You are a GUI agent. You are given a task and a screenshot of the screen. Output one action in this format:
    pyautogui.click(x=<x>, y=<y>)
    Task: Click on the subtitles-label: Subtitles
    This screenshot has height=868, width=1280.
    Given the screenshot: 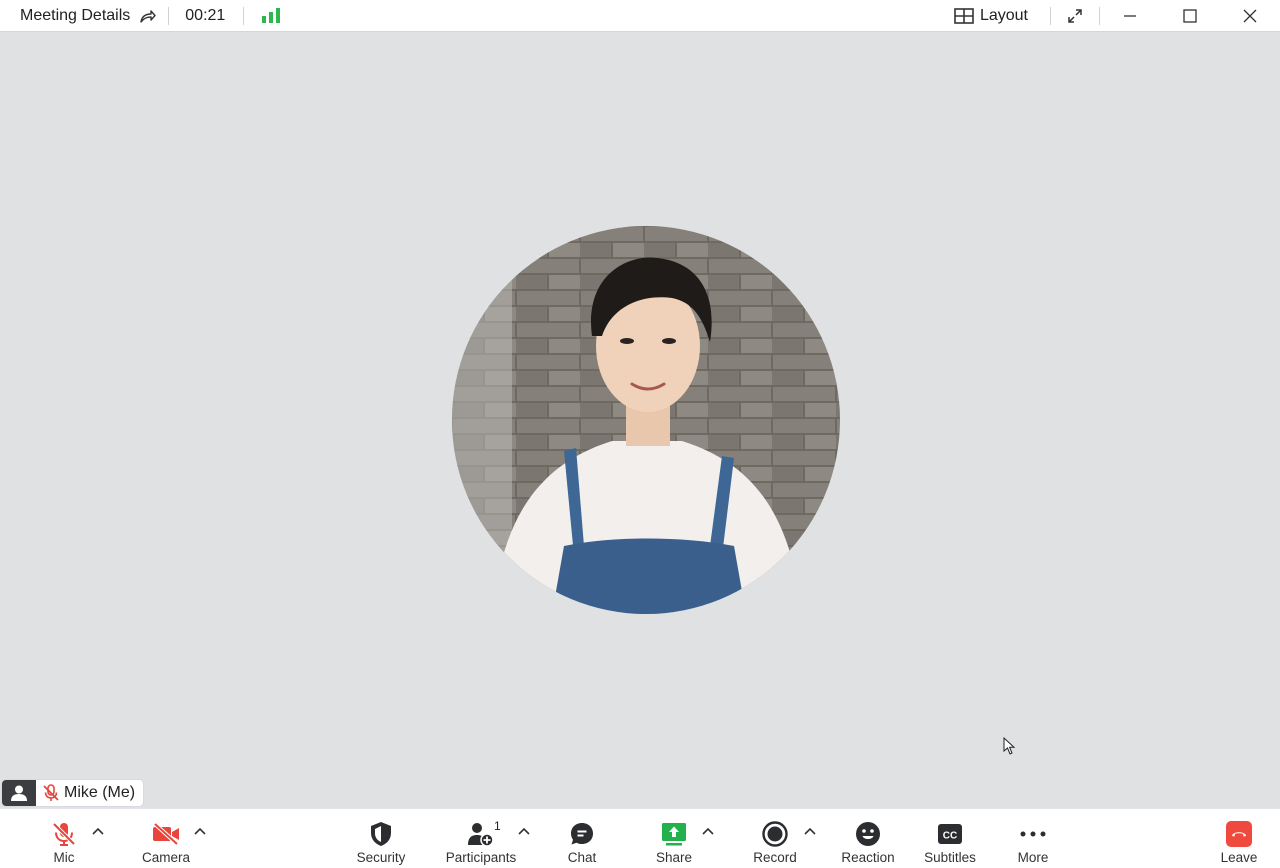 What is the action you would take?
    pyautogui.click(x=950, y=857)
    